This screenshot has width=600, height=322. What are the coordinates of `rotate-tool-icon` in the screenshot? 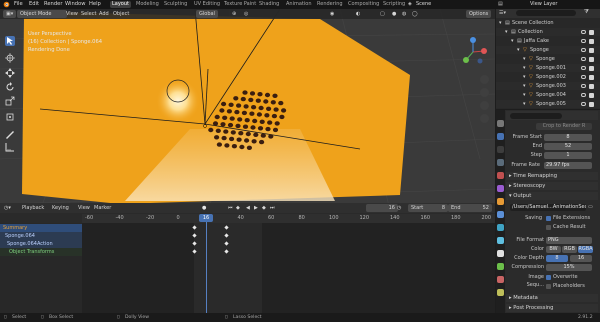 It's located at (10, 87).